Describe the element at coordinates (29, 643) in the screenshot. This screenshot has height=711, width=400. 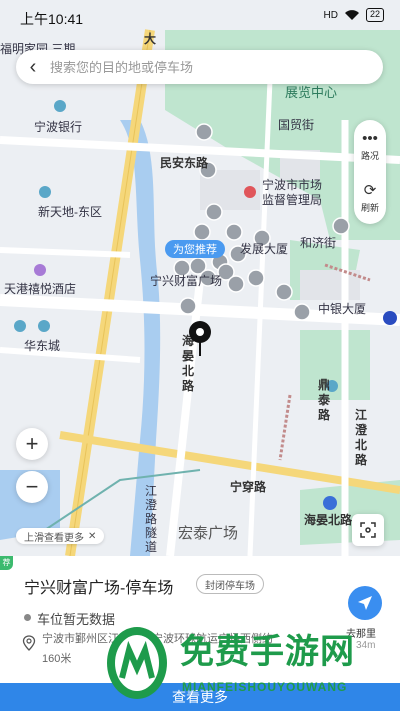
I see `location-icon` at that location.